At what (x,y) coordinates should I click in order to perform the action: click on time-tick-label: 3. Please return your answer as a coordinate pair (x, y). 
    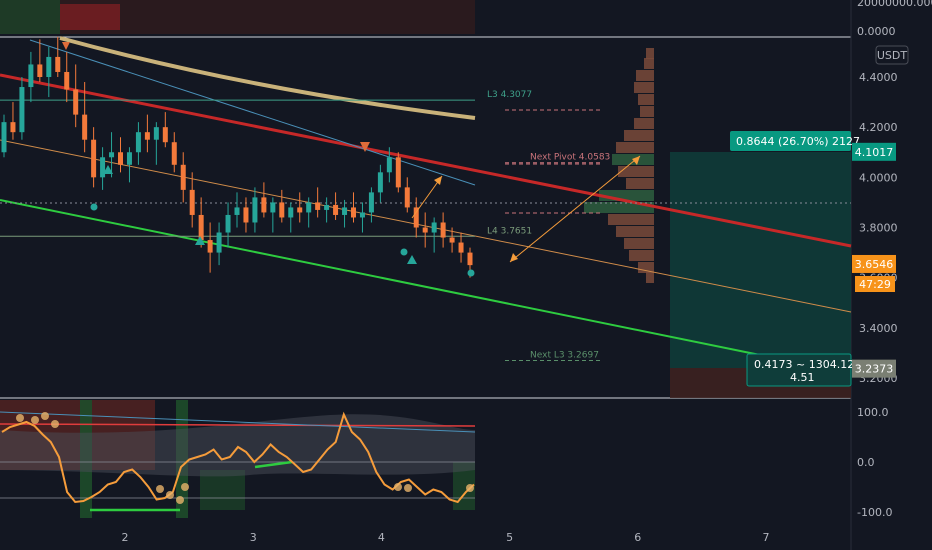
    Looking at the image, I should click on (253, 537).